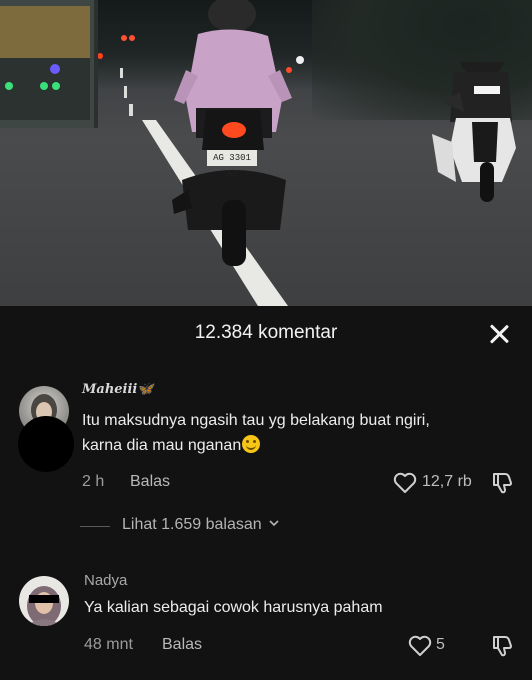 The image size is (532, 680). Describe the element at coordinates (108, 644) in the screenshot. I see `comment-timestamp: 48 mnt` at that location.